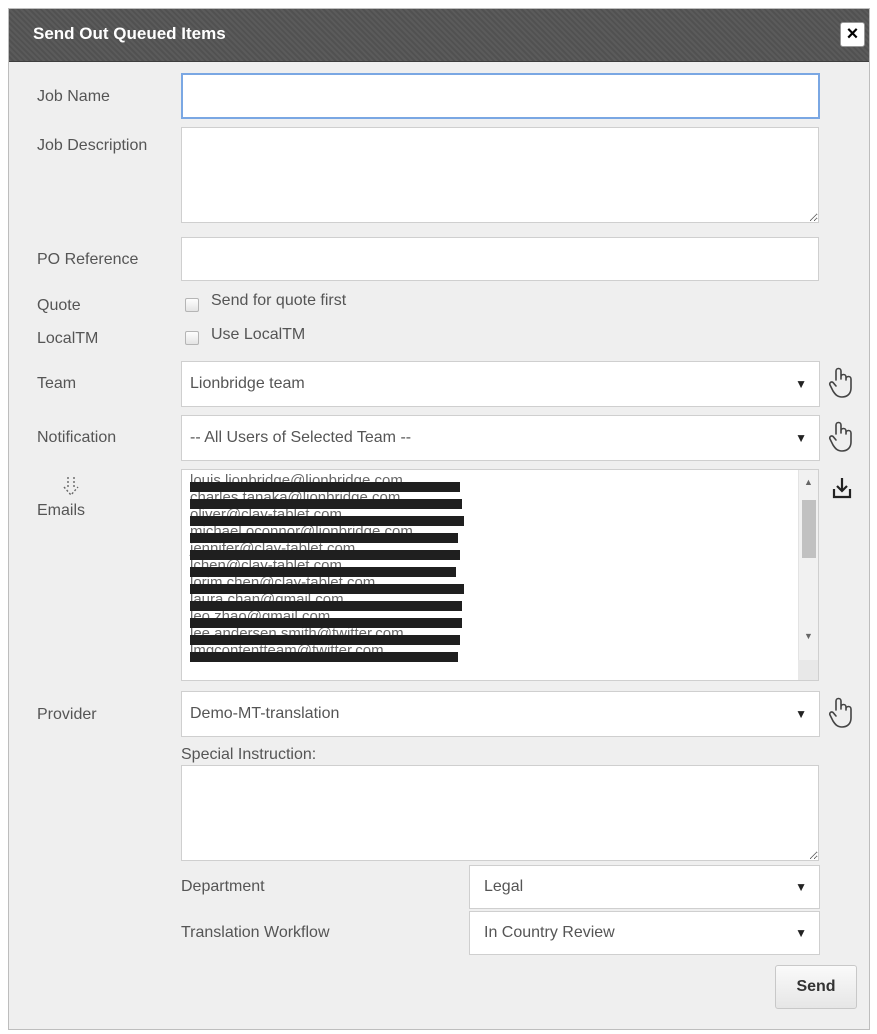 The width and height of the screenshot is (877, 1034). What do you see at coordinates (247, 383) in the screenshot?
I see `team-selected-value: Lionbridge team` at bounding box center [247, 383].